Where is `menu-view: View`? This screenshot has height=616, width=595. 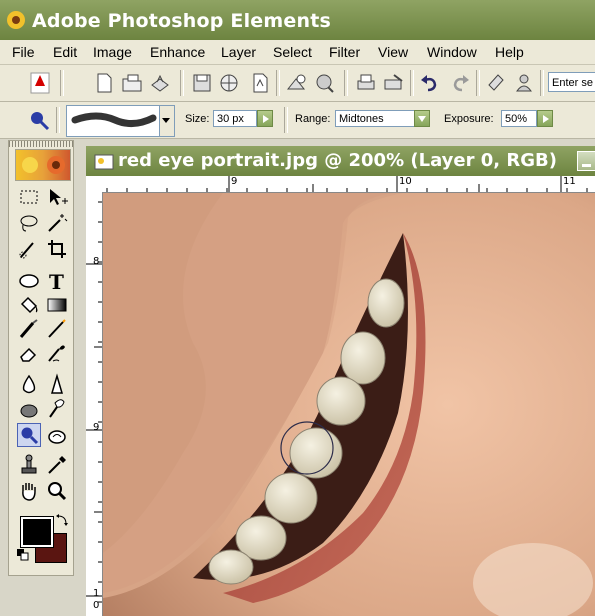
menu-view: View is located at coordinates (393, 52).